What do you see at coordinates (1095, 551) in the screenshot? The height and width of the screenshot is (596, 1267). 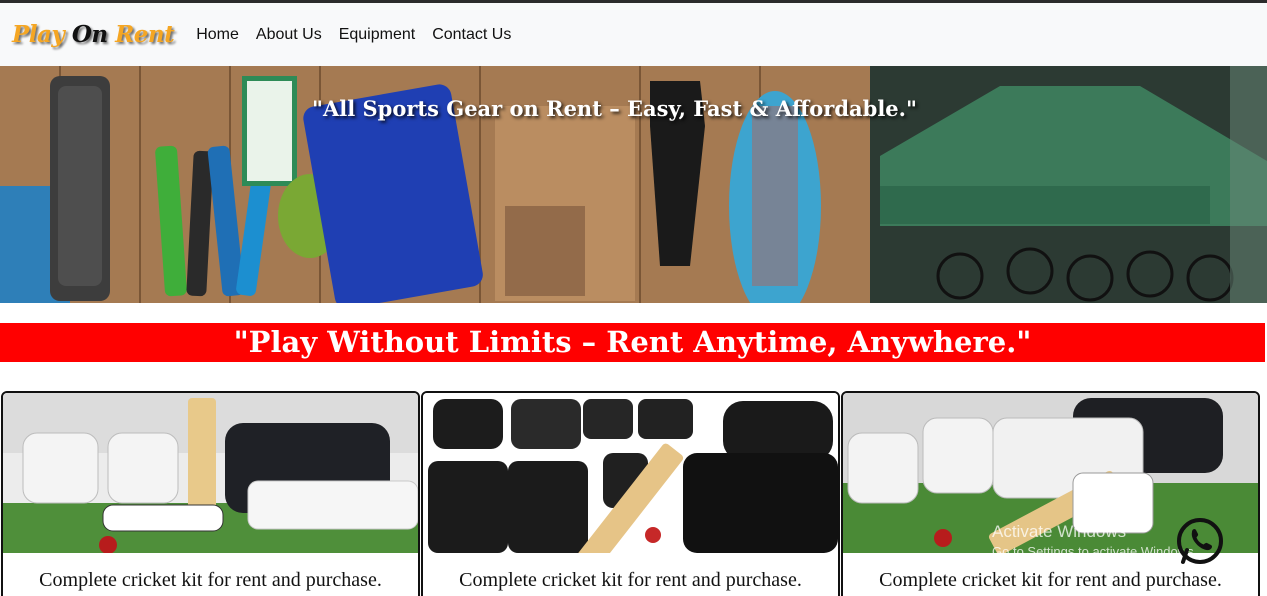 I see `watermark-subtitle: Go to Settings to activate Windows.` at bounding box center [1095, 551].